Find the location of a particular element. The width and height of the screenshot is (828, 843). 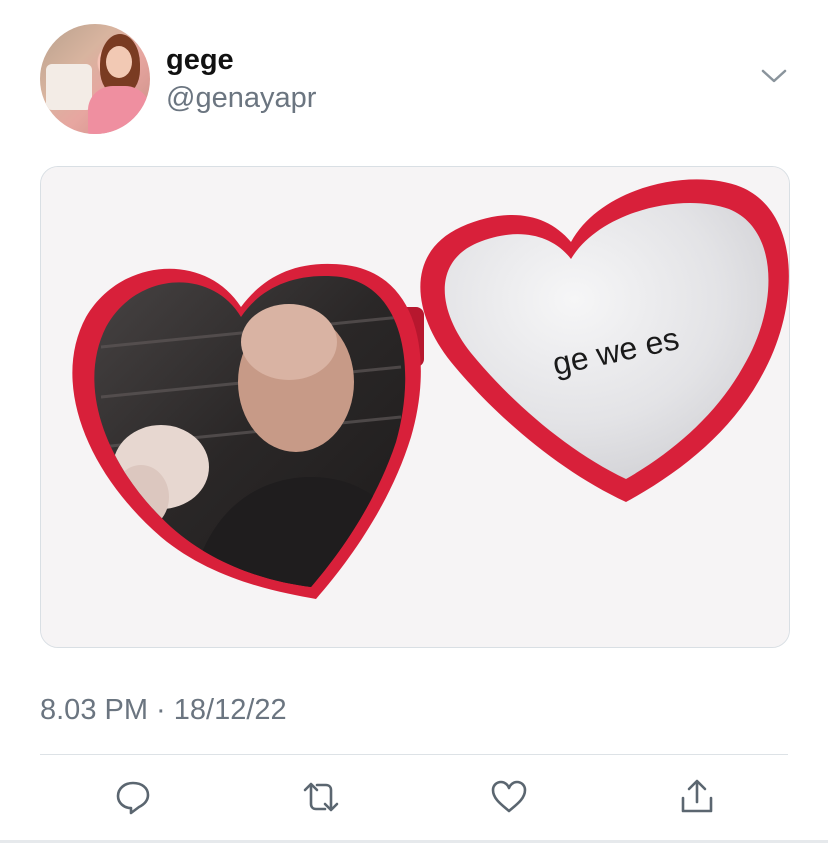

avatar is located at coordinates (95, 79).